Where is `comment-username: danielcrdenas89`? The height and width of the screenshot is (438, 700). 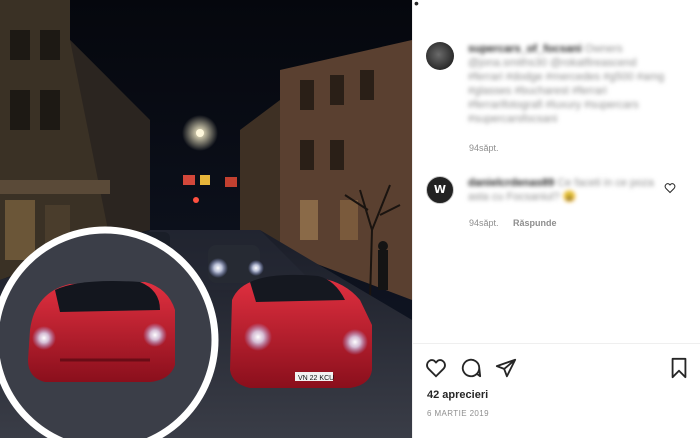
comment-username: danielcrdenas89 is located at coordinates (511, 183).